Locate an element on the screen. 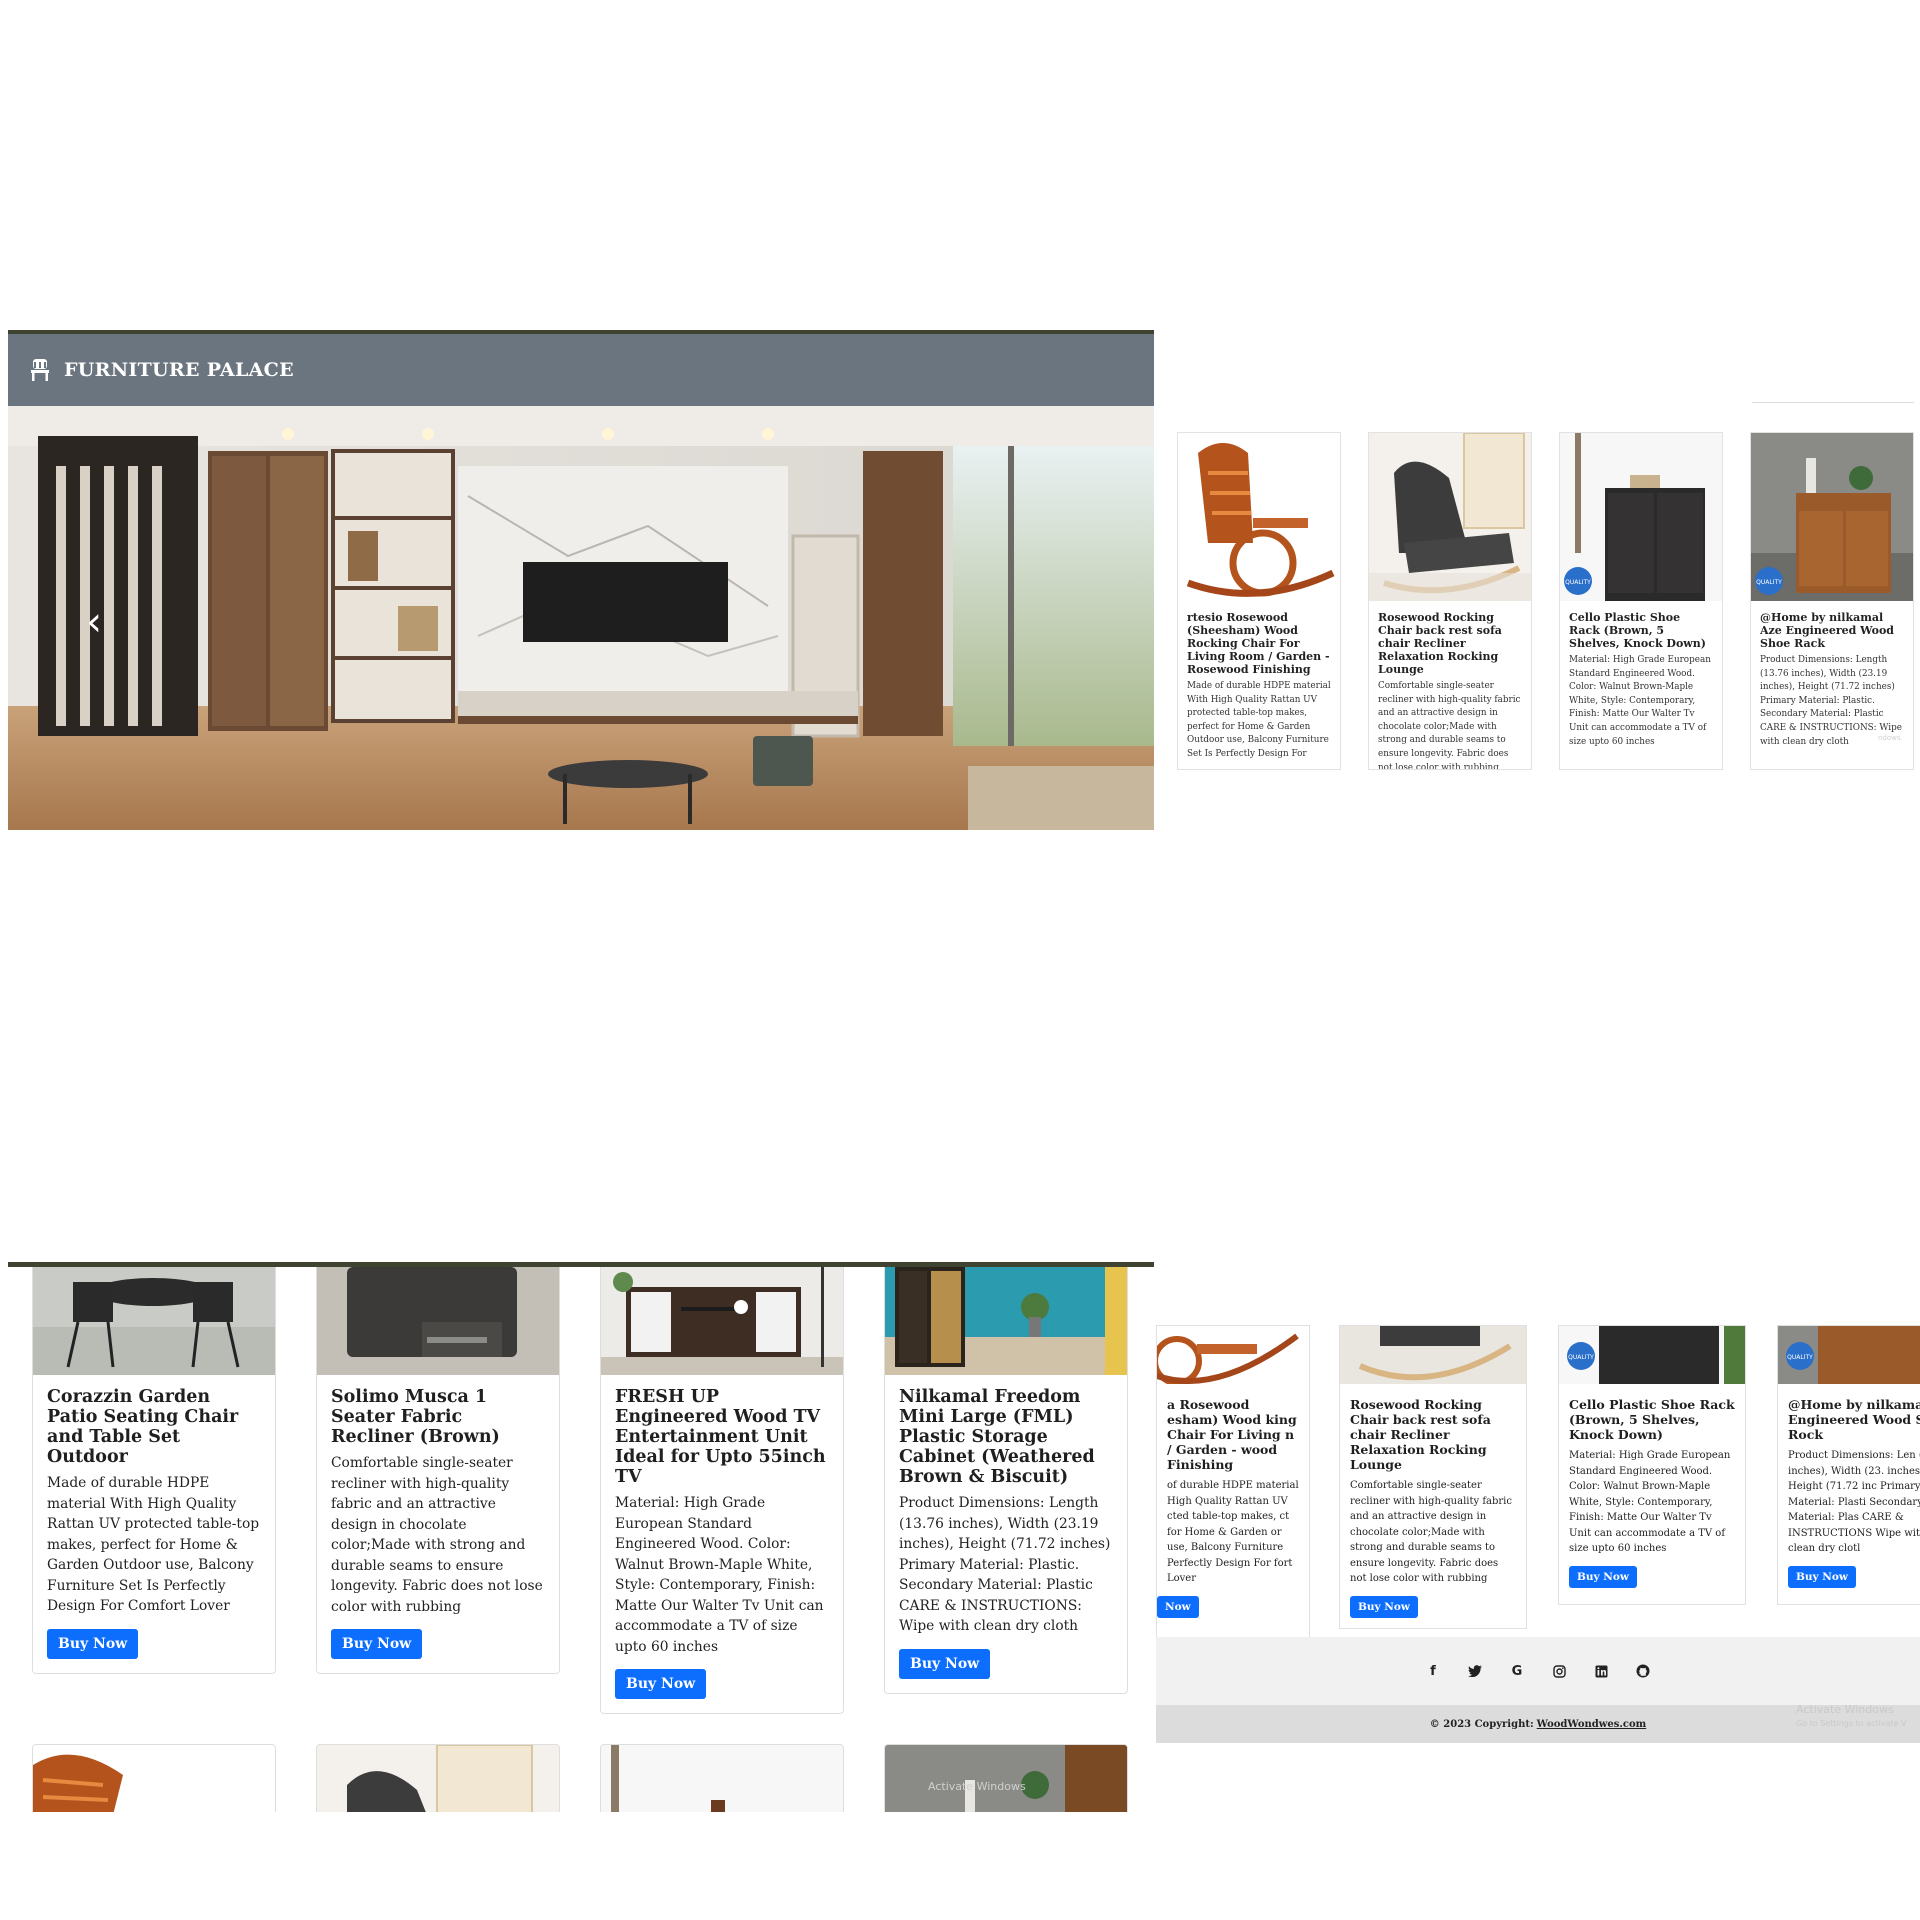  twitter-icon is located at coordinates (1475, 1671).